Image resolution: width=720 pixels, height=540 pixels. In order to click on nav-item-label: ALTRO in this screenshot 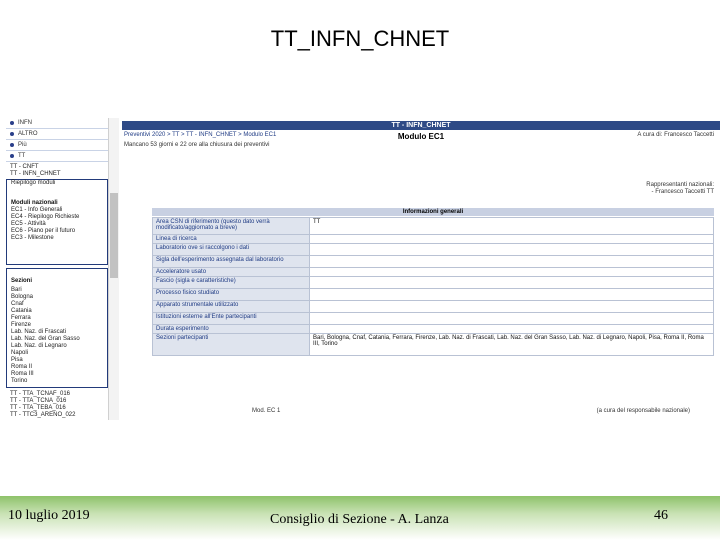, I will do `click(28, 134)`.